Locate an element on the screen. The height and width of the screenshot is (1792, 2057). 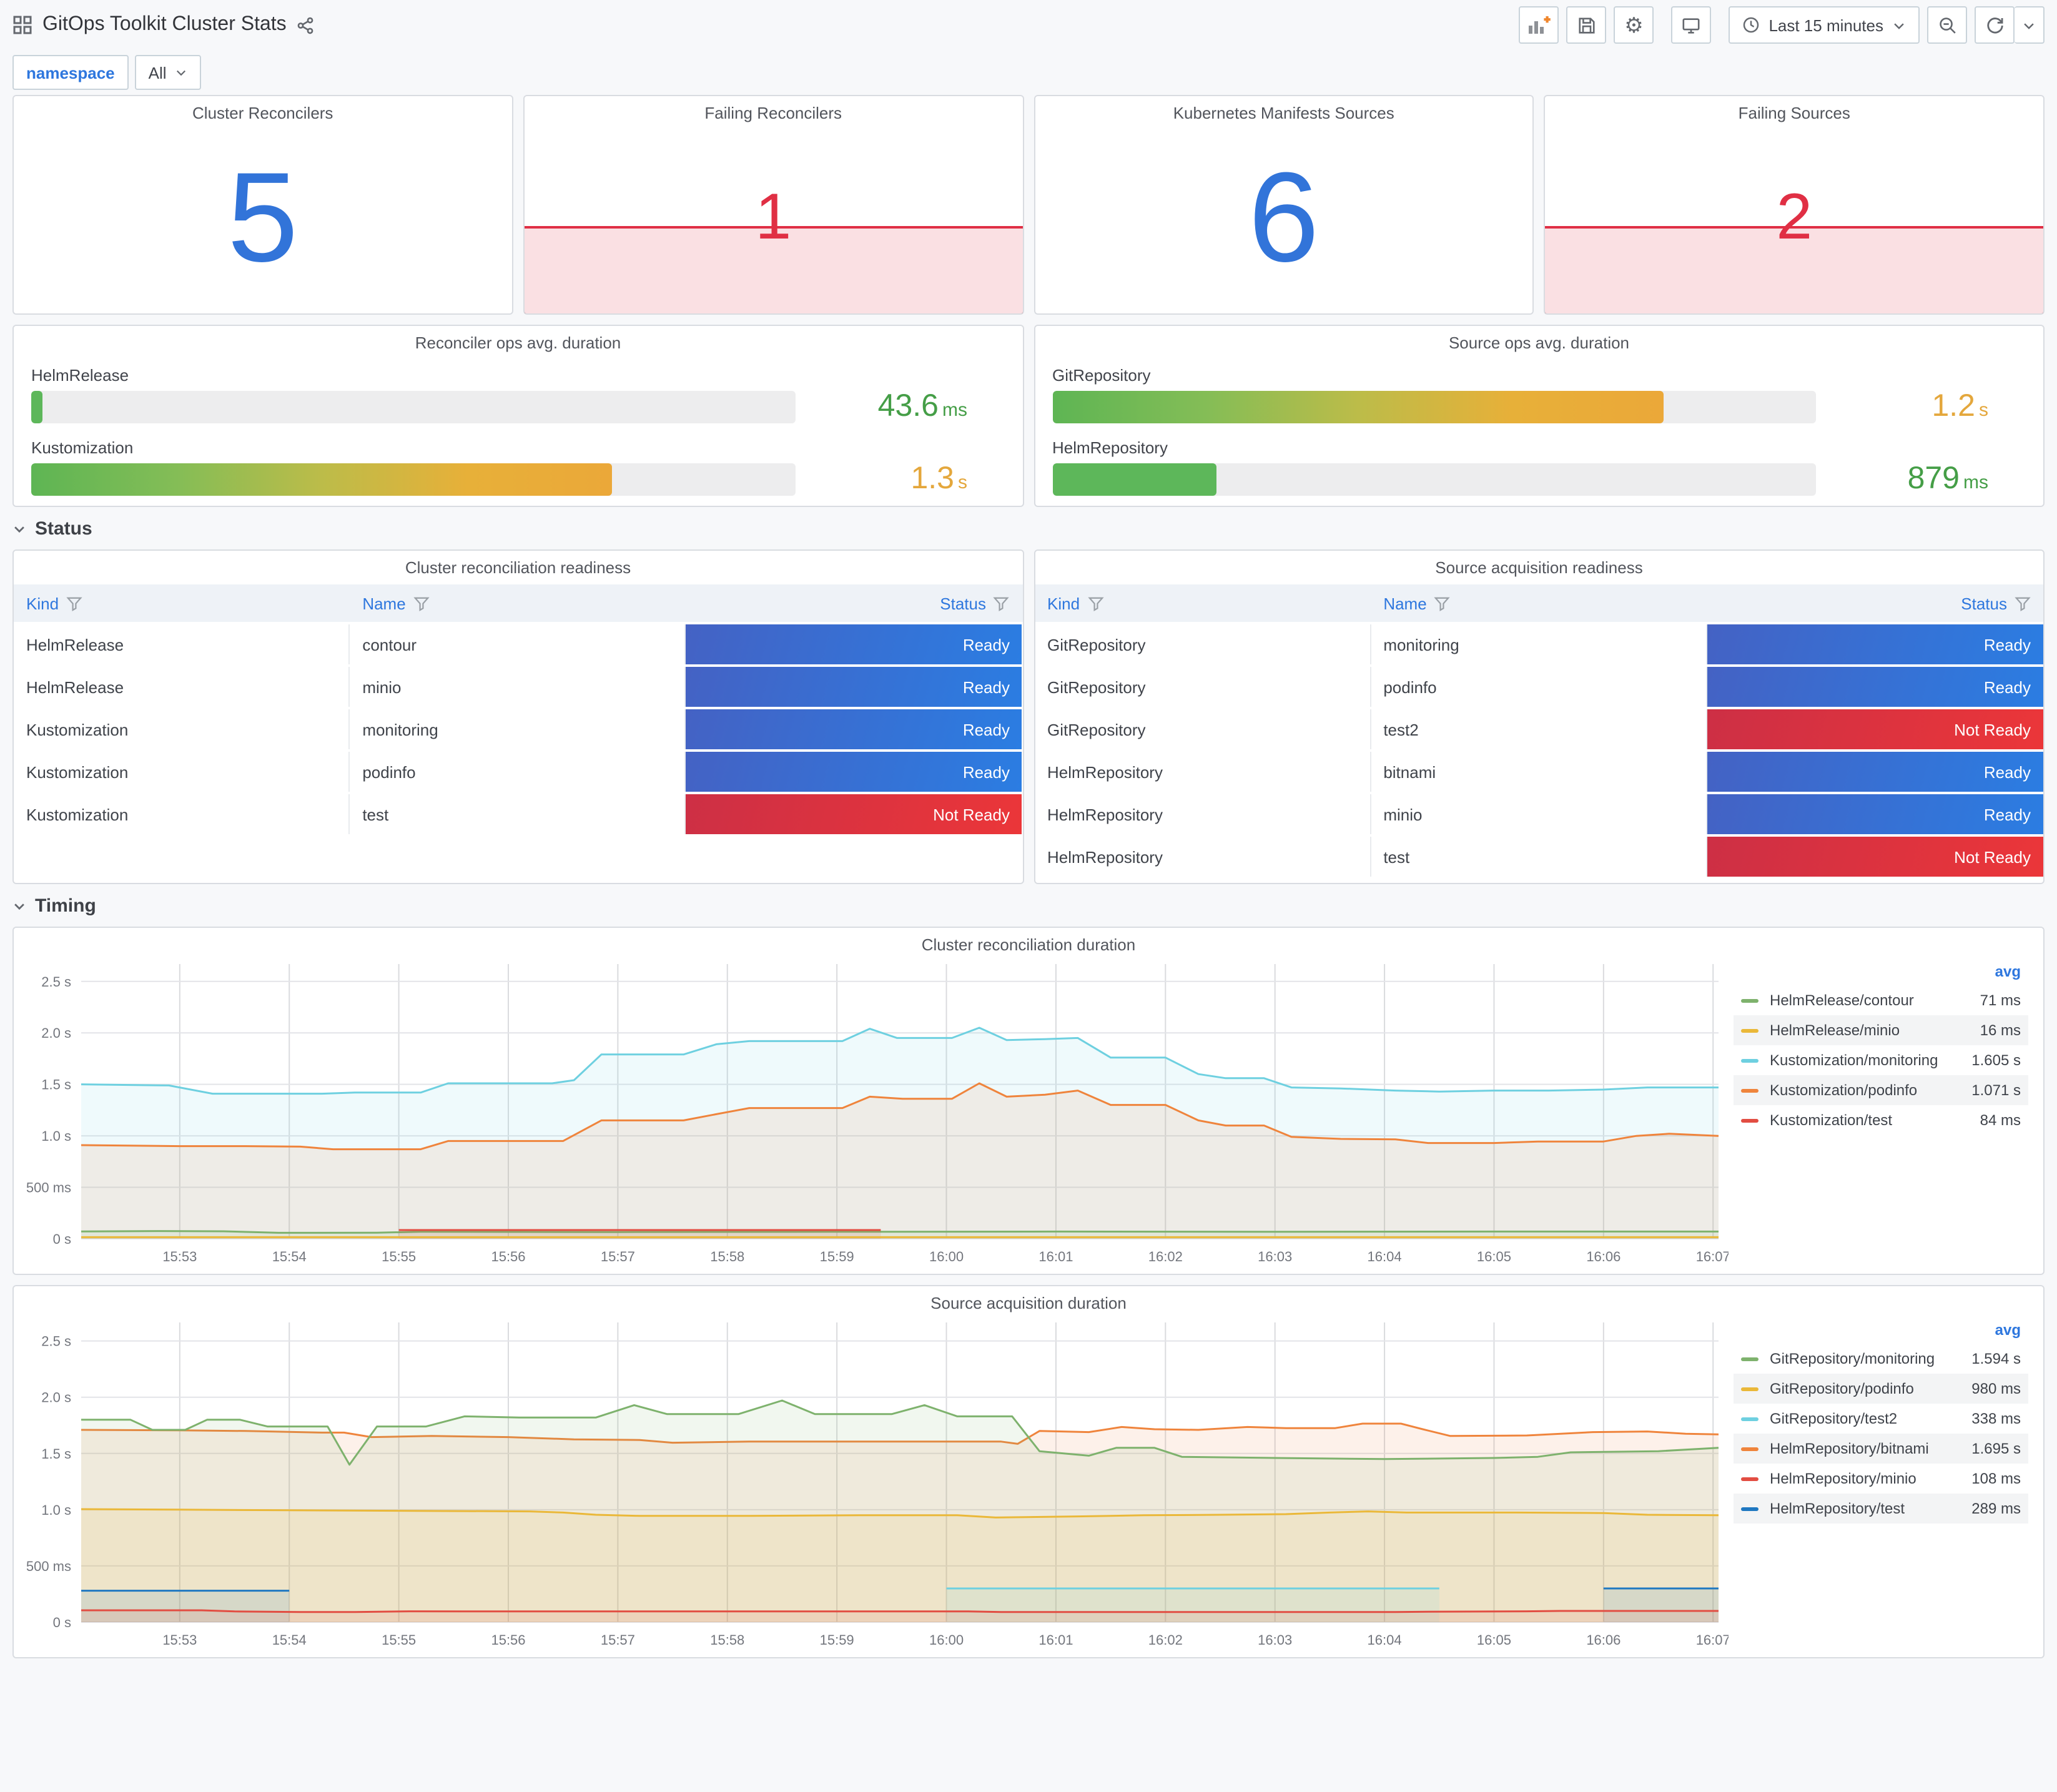
legend-series-name: GitRepository/podinfo is located at coordinates (1871, 1388).